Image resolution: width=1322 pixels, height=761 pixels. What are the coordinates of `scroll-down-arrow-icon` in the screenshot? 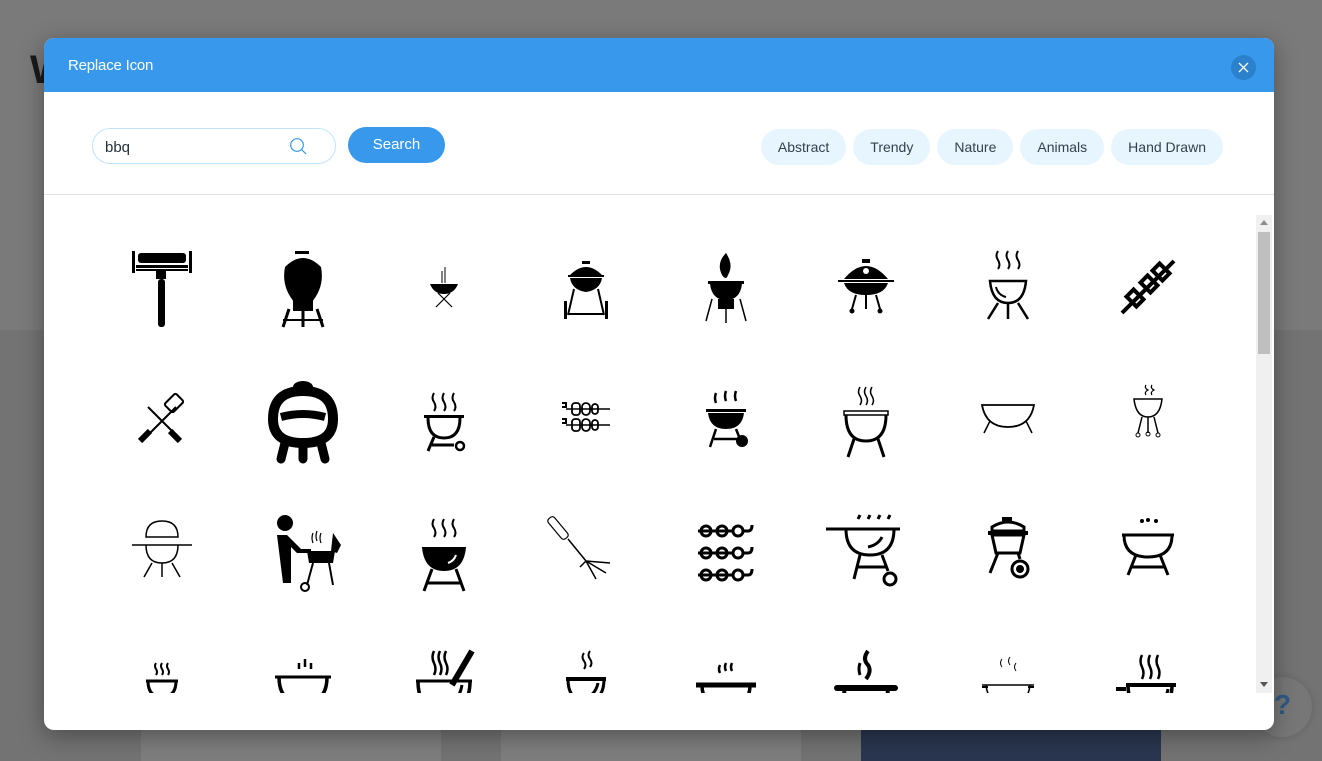 It's located at (1264, 684).